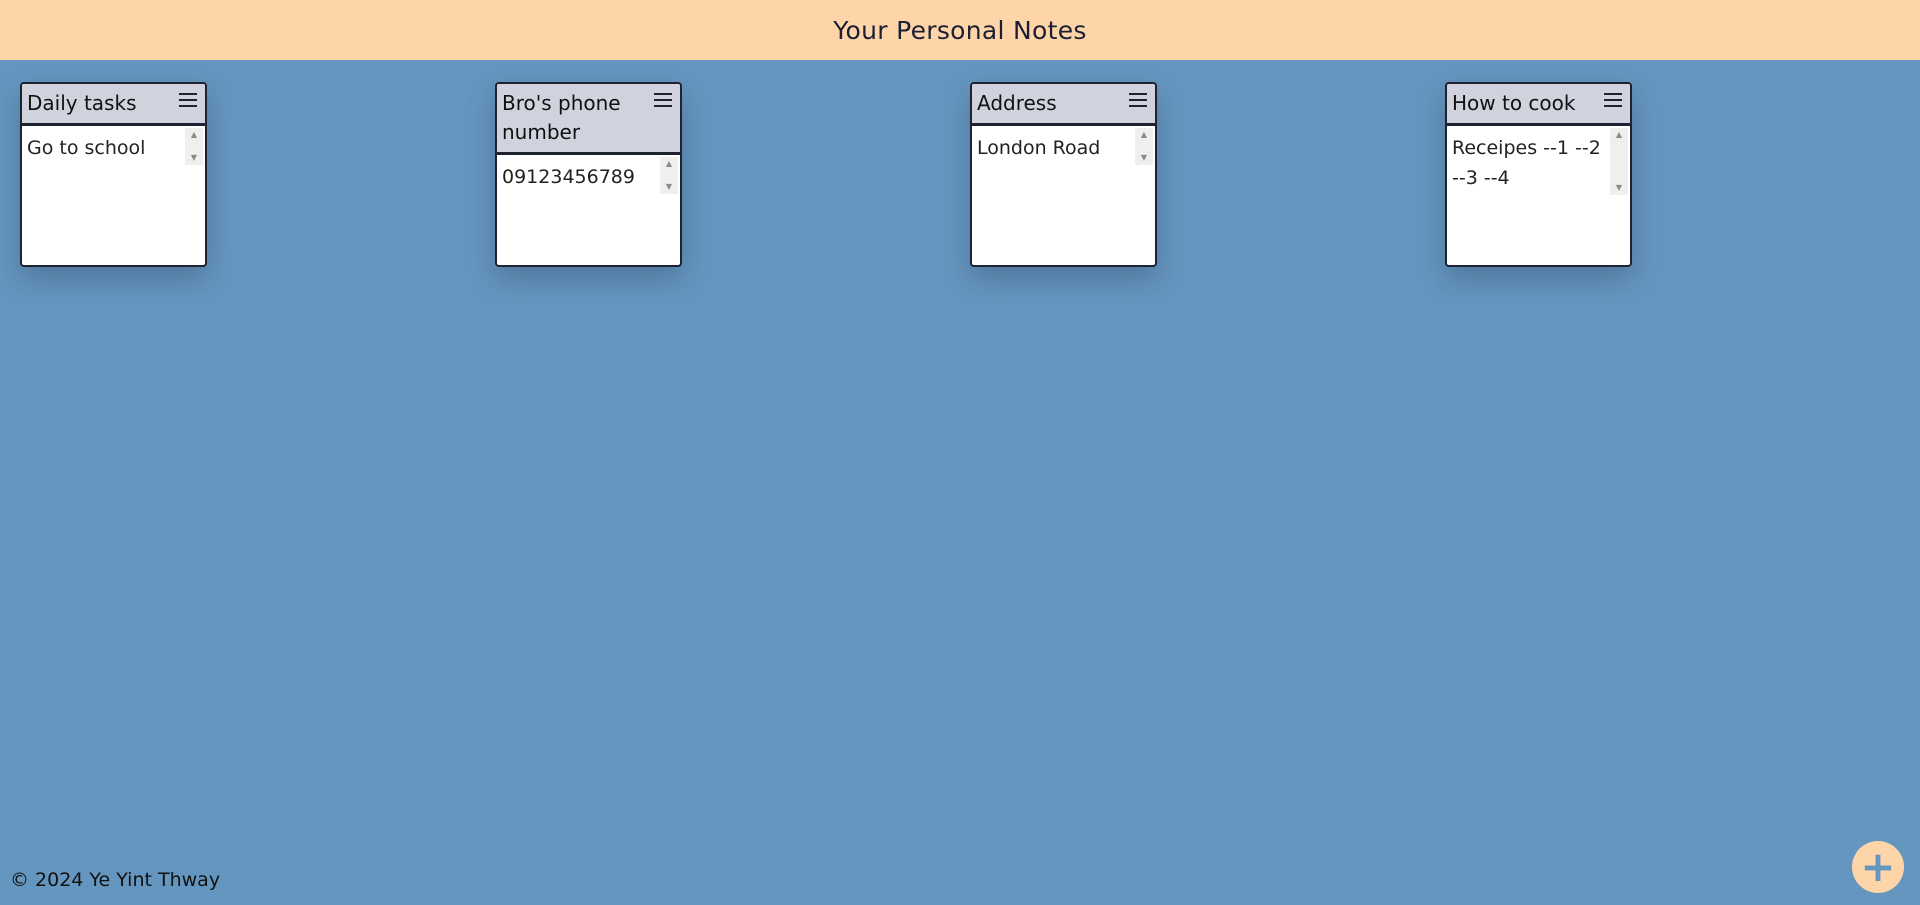  What do you see at coordinates (113, 195) in the screenshot?
I see `note-content-area: Go to school ▲ ▼` at bounding box center [113, 195].